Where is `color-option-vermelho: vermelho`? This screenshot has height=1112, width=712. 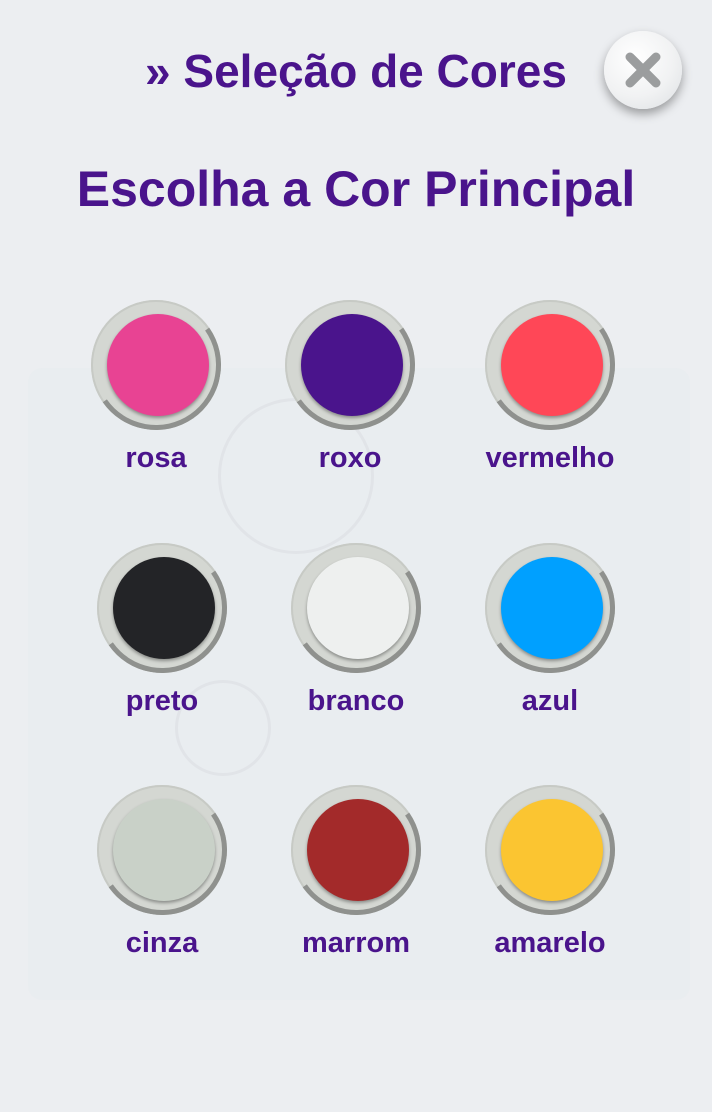
color-option-vermelho: vermelho is located at coordinates (550, 389).